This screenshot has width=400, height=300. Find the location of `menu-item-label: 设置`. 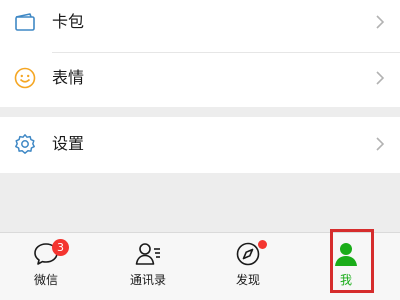

menu-item-label: 设置 is located at coordinates (68, 143).